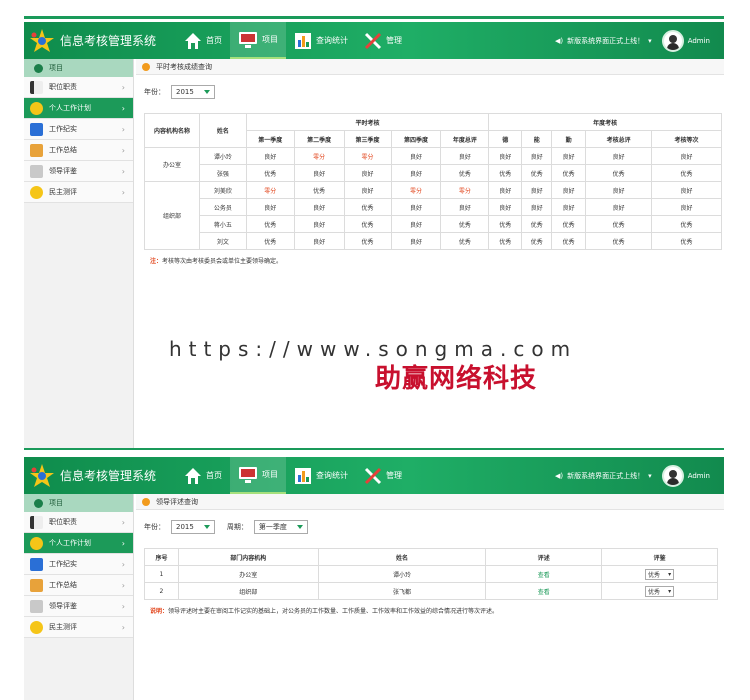 The image size is (750, 700). I want to click on sidebar-item-label: 工作总结, so click(63, 585).